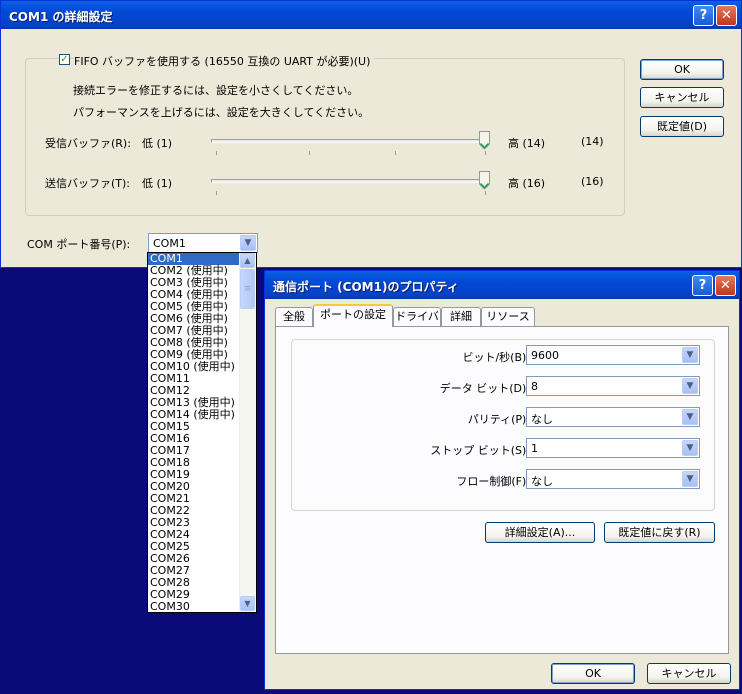 This screenshot has height=694, width=742. What do you see at coordinates (247, 603) in the screenshot?
I see `scroll-down-button: ▼` at bounding box center [247, 603].